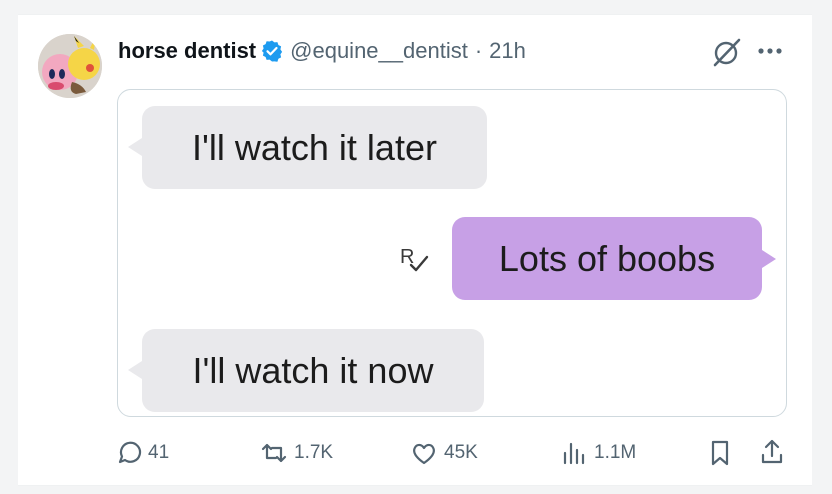  Describe the element at coordinates (507, 51) in the screenshot. I see `post-timestamp: 21h` at that location.